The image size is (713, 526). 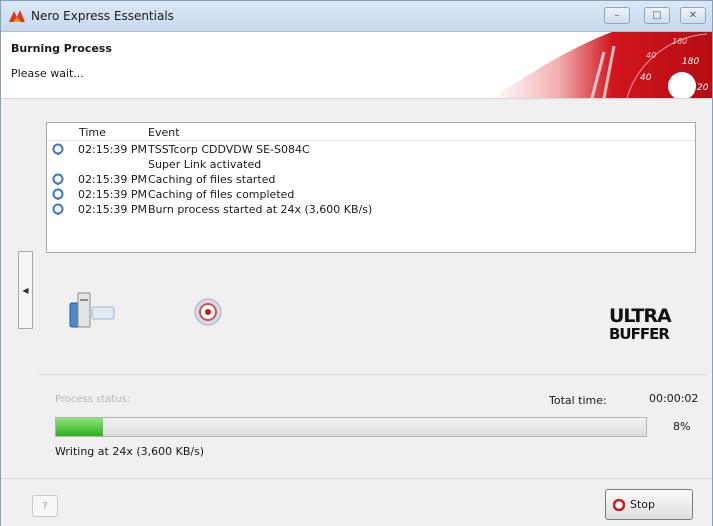 I want to click on maximize-button: □, so click(x=657, y=15).